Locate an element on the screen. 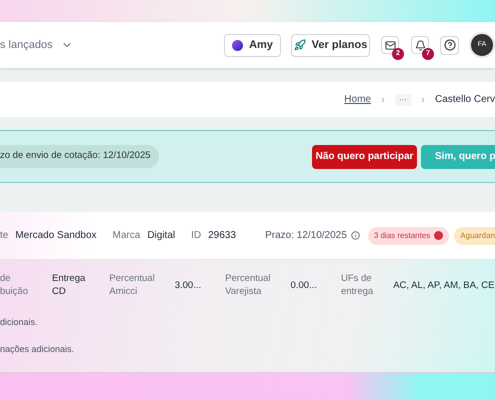 Image resolution: width=495 pixels, height=400 pixels. help-button is located at coordinates (449, 45).